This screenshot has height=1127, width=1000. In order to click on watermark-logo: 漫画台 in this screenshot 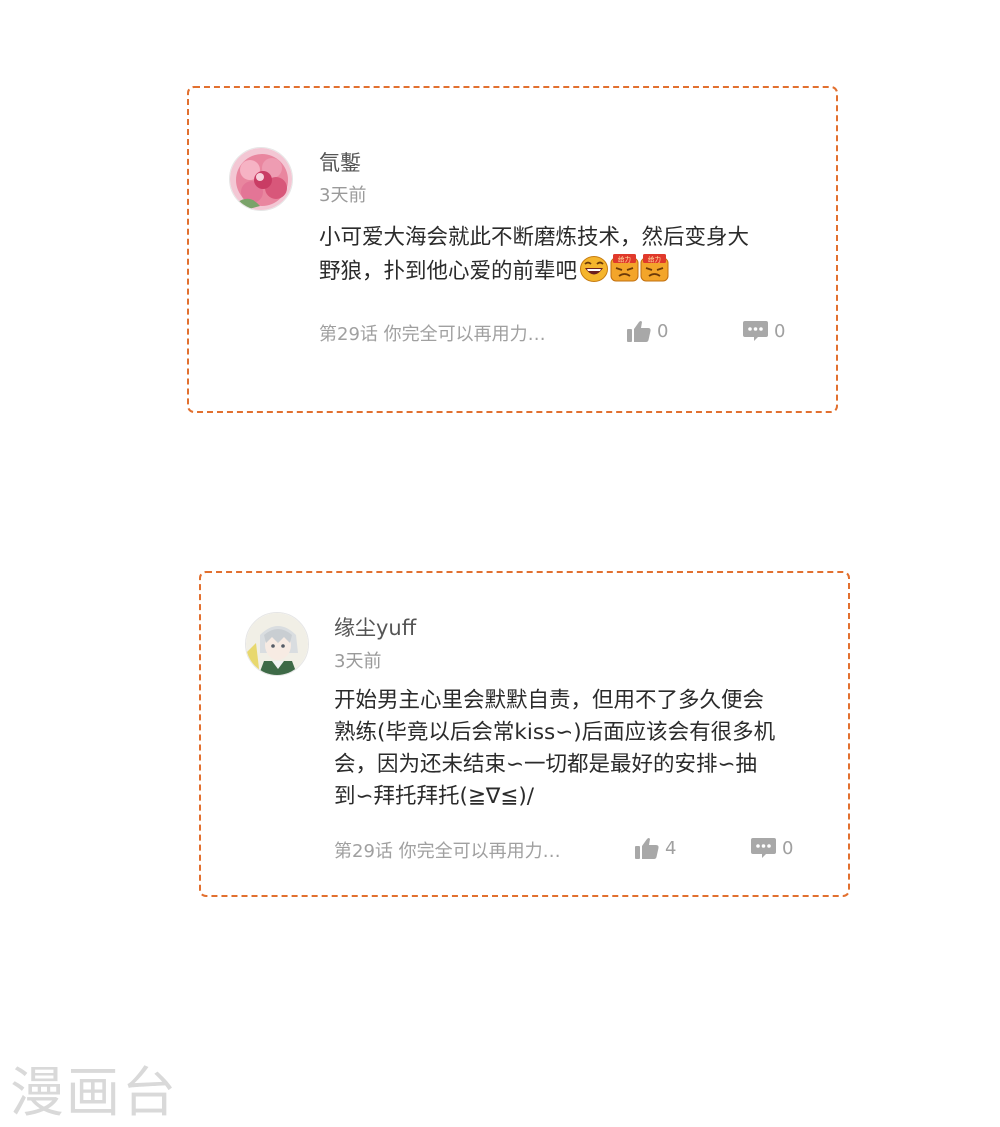, I will do `click(94, 1092)`.